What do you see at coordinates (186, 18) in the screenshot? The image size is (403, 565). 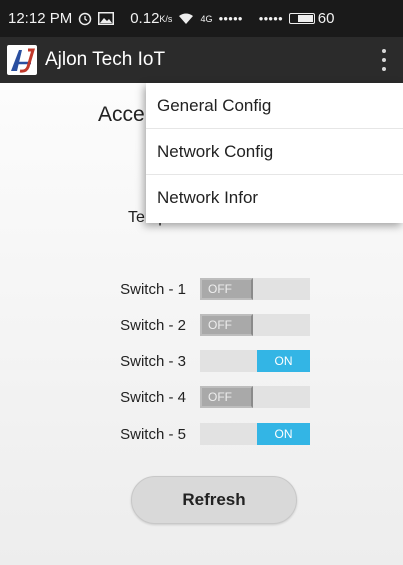 I see `wifi-icon` at bounding box center [186, 18].